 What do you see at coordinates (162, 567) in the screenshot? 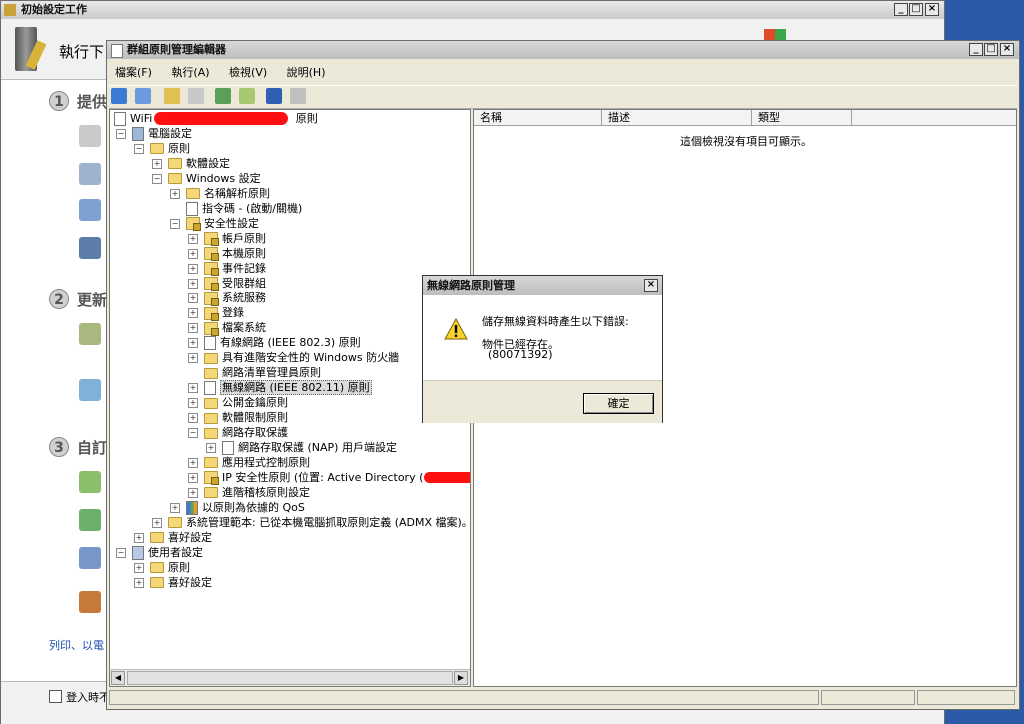
I see `tree-item: + 原則` at bounding box center [162, 567].